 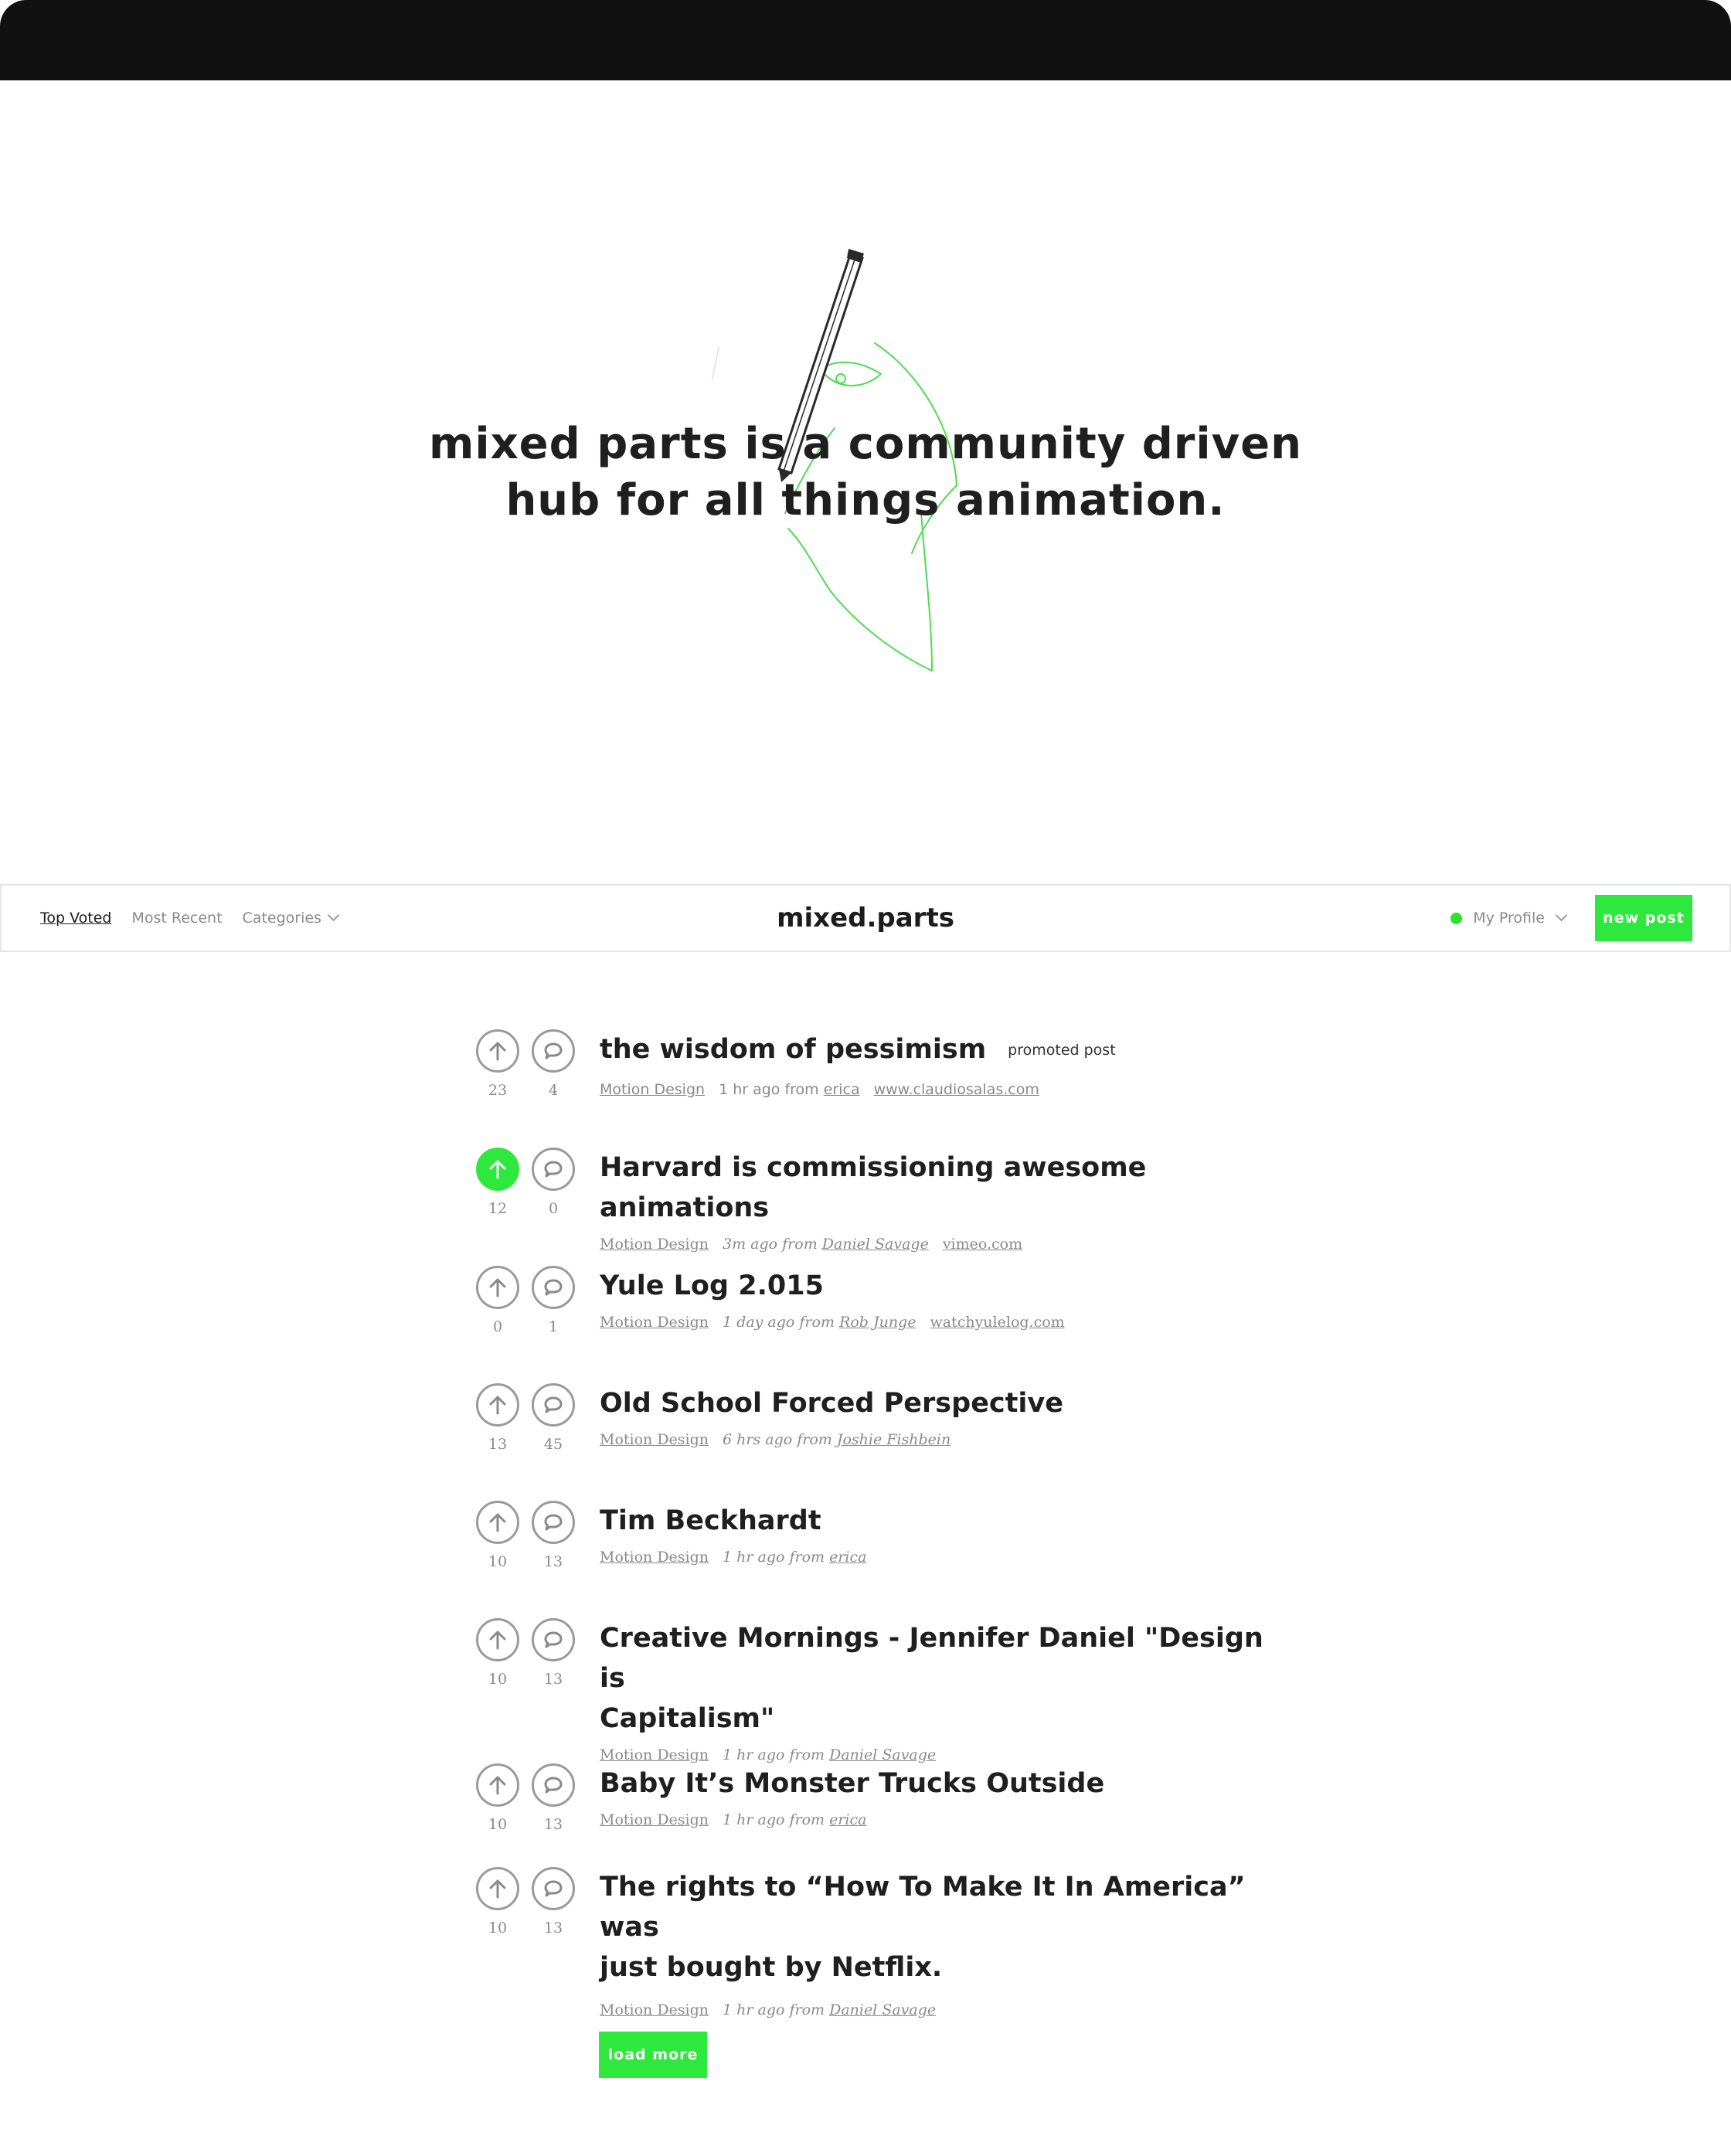 I want to click on post-title: Yule Log 2.015, so click(x=947, y=1286).